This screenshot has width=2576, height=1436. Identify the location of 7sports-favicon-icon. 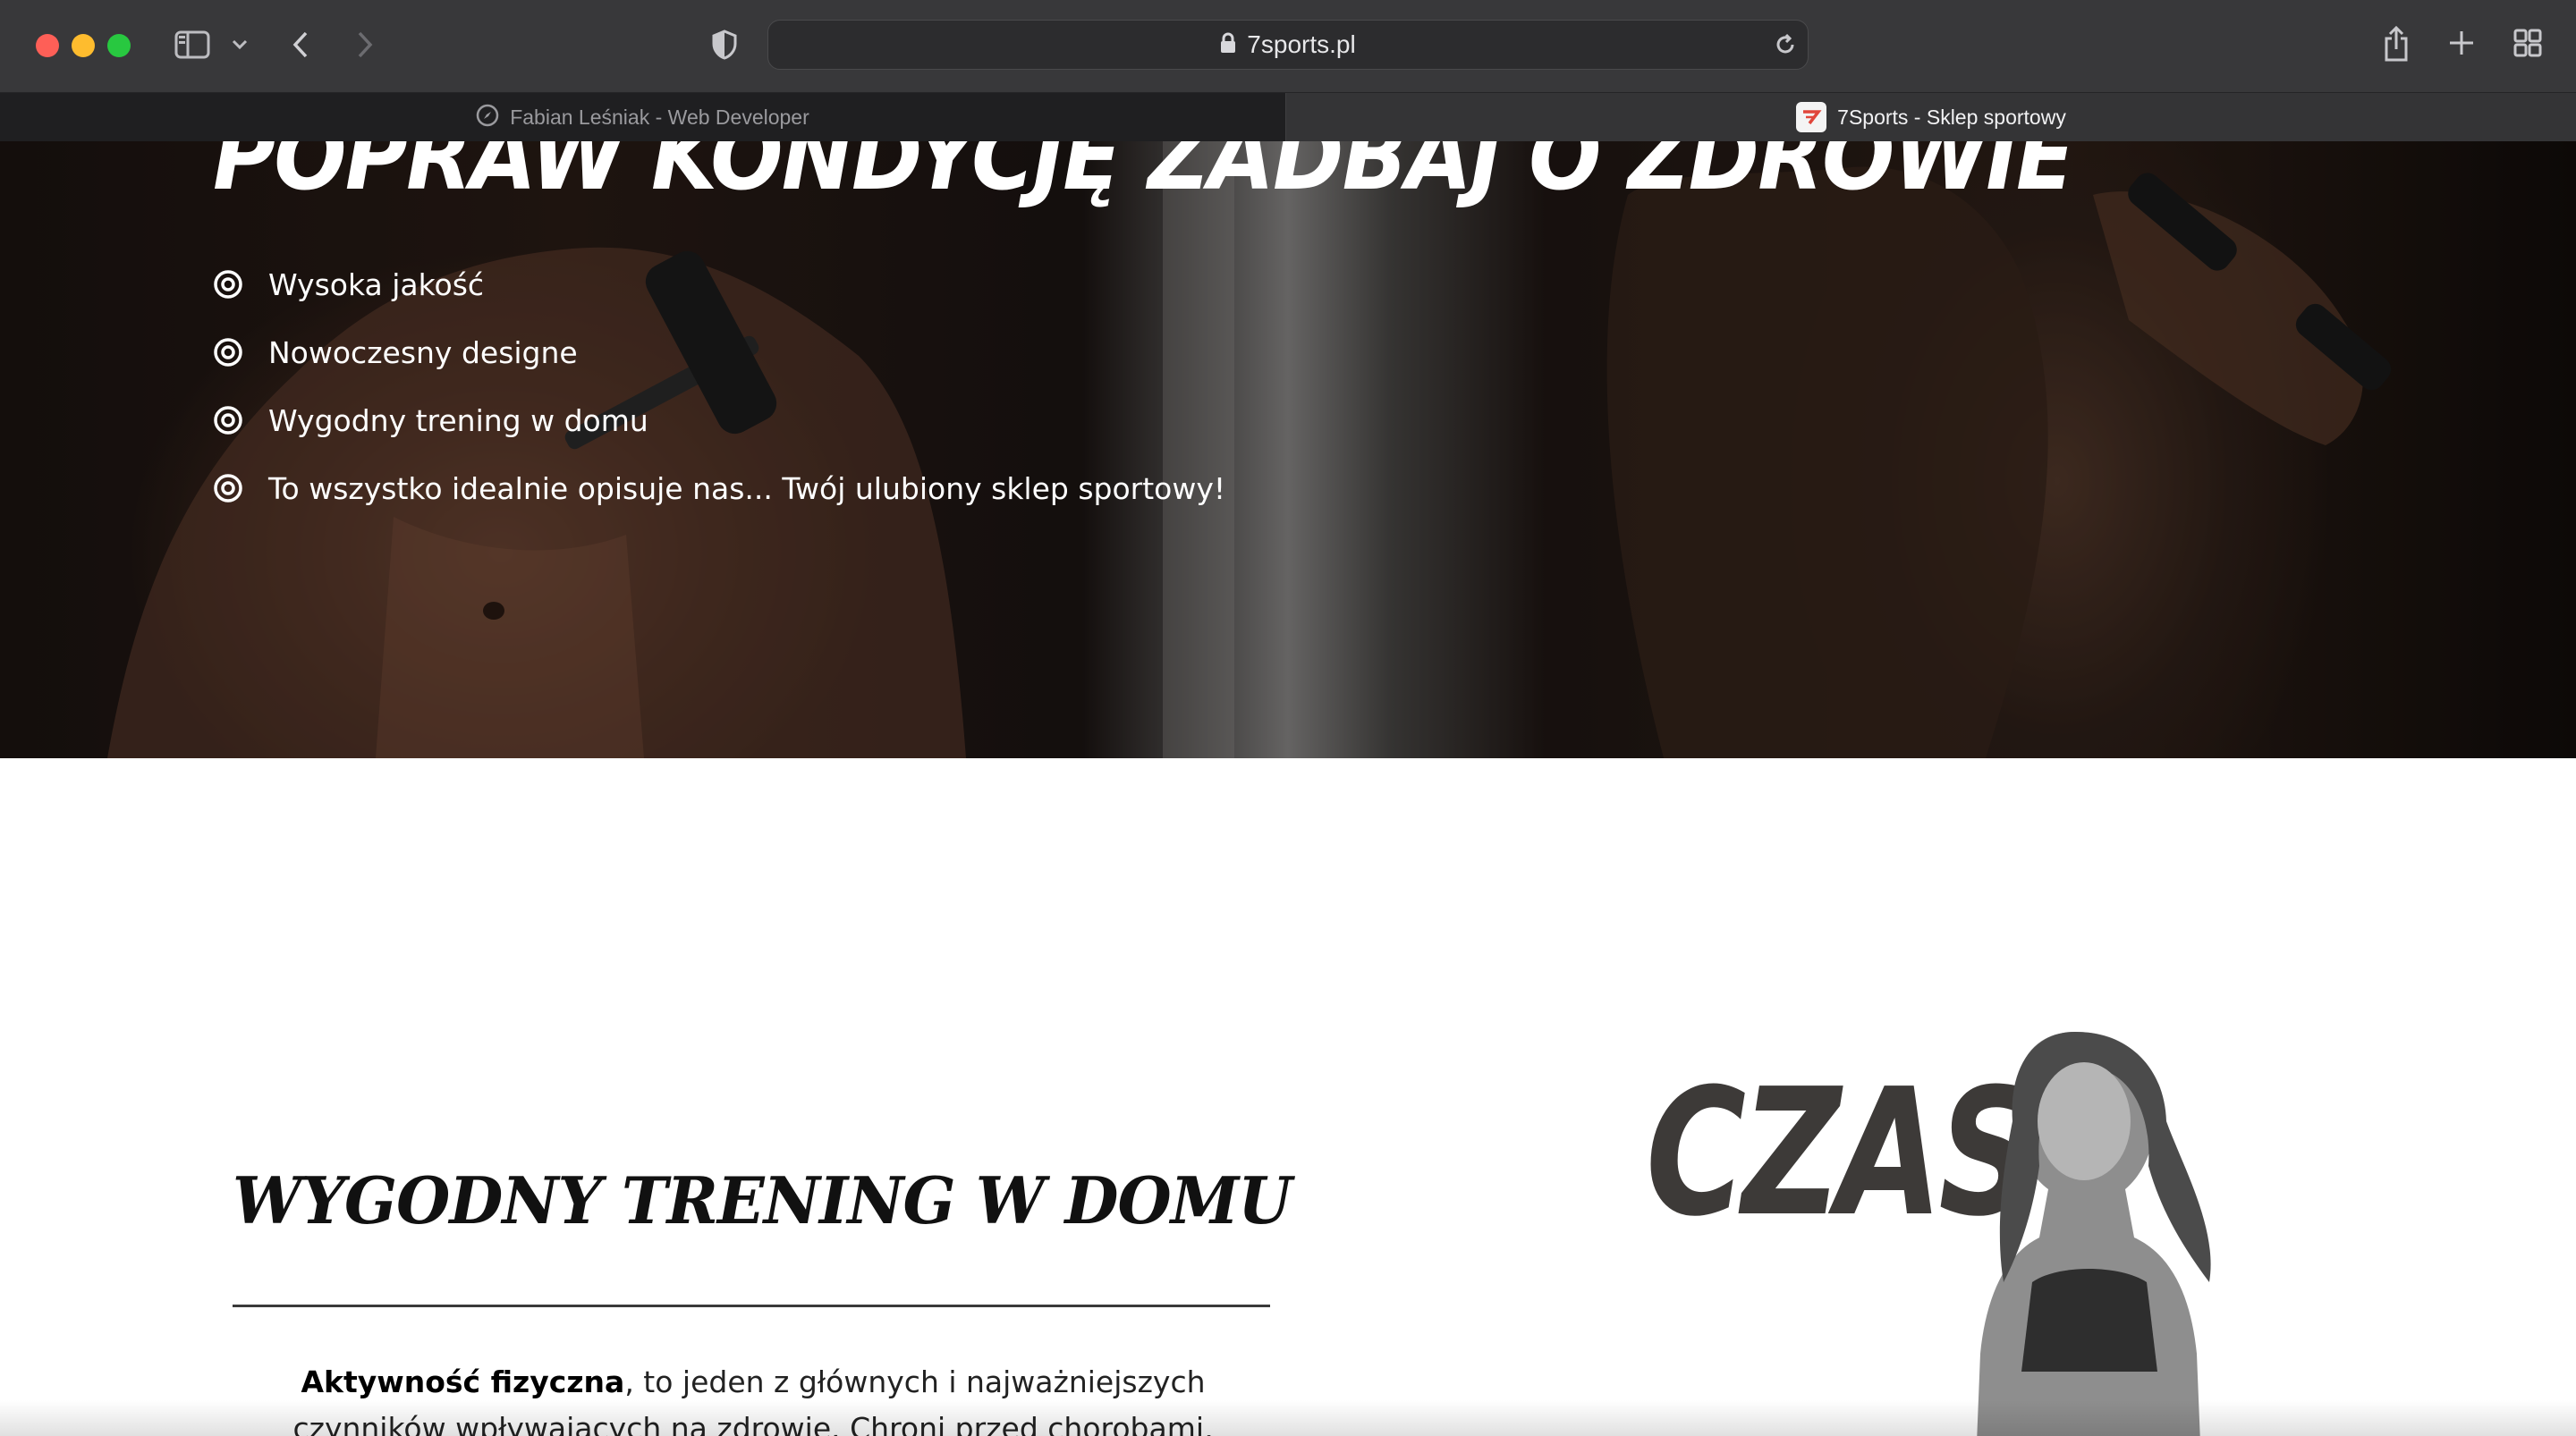
(1811, 117).